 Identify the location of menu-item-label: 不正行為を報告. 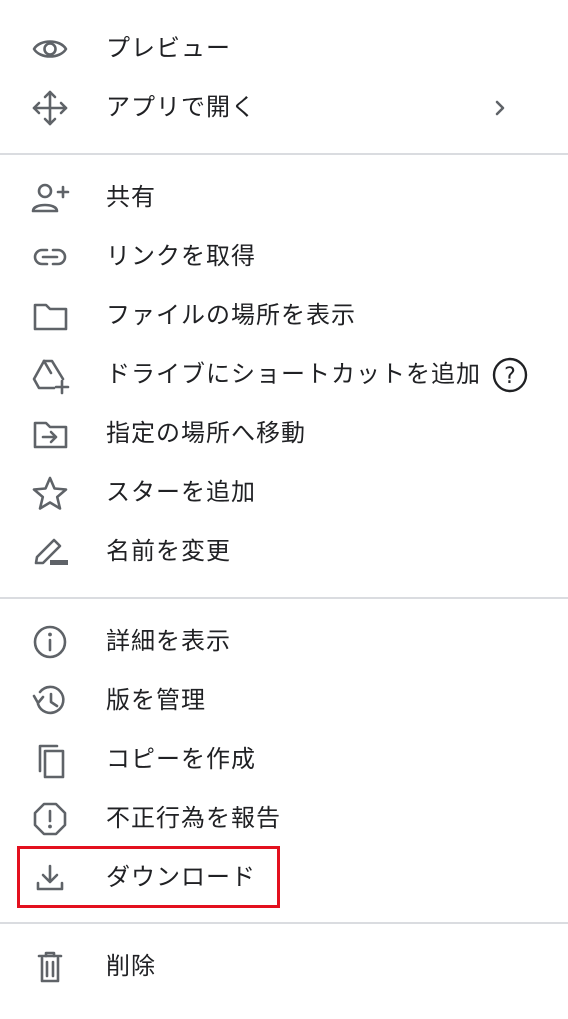
(193, 818).